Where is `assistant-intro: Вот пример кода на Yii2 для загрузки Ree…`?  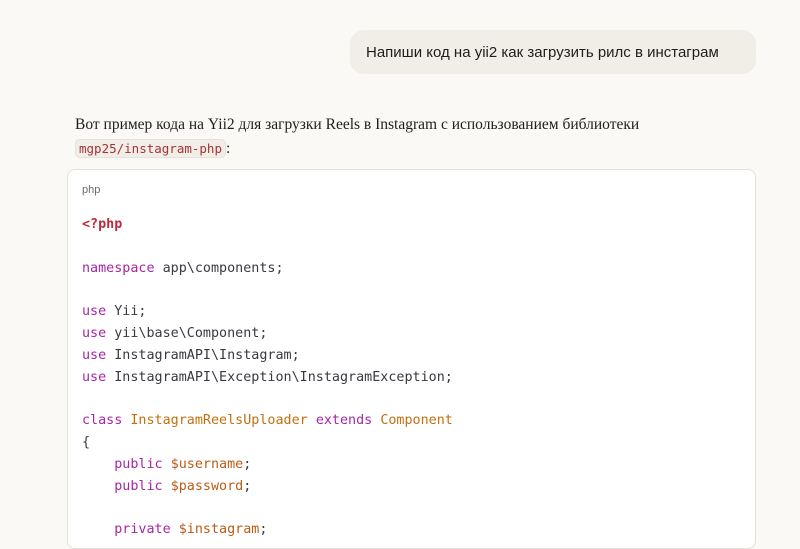 assistant-intro: Вот пример кода на Yii2 для загрузки Ree… is located at coordinates (357, 124).